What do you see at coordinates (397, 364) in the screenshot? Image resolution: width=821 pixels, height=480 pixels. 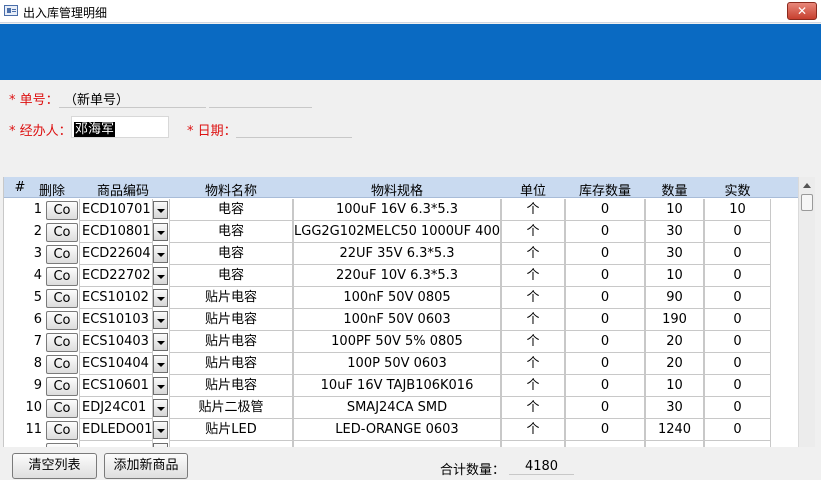 I see `material-spec-cell: 100P 50V 0603` at bounding box center [397, 364].